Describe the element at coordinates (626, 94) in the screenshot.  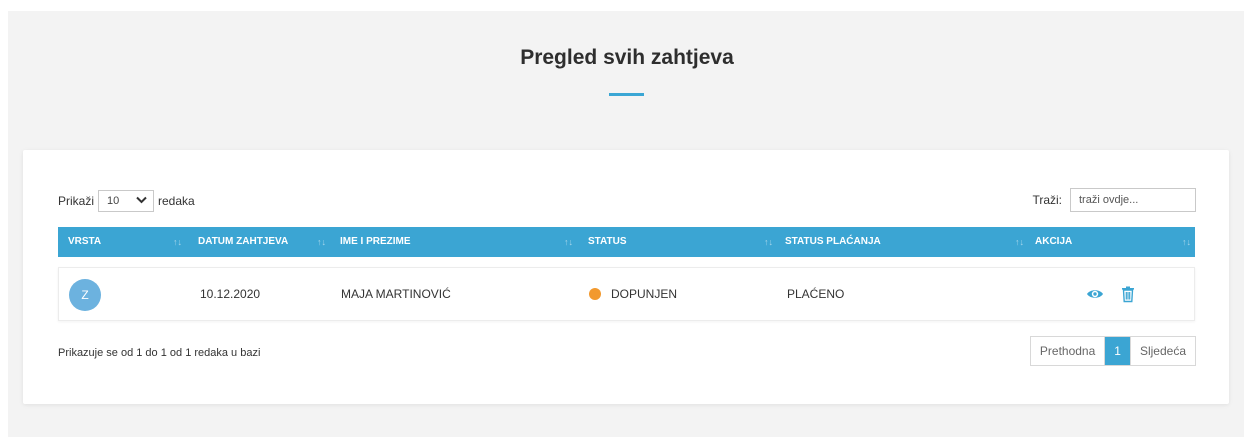
I see `title-underline` at that location.